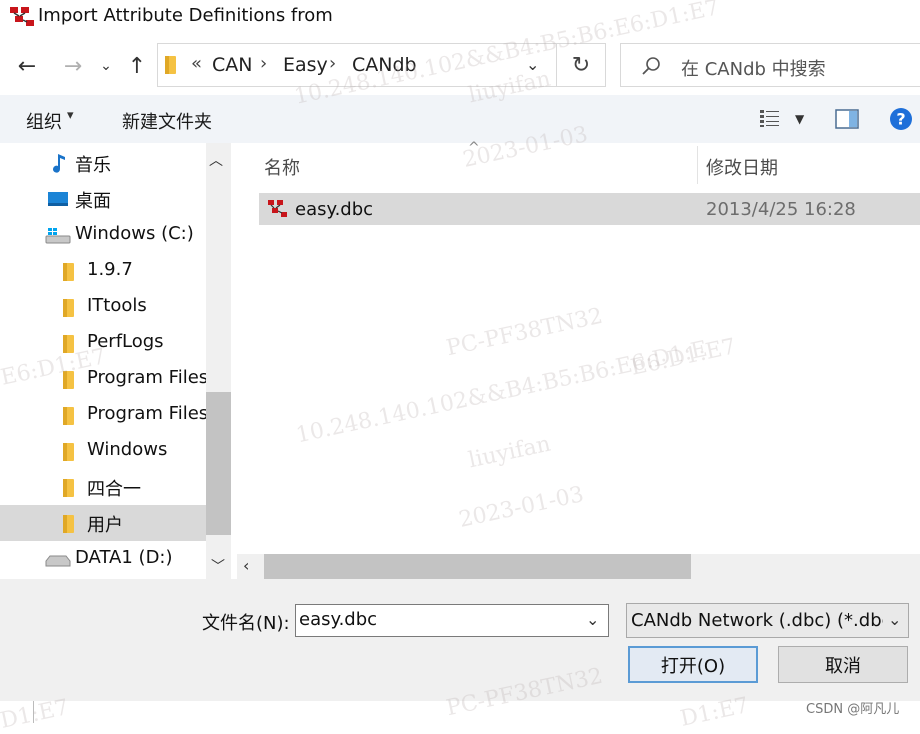 Image resolution: width=920 pixels, height=734 pixels. I want to click on nav-item-label: Windows (C:), so click(134, 233).